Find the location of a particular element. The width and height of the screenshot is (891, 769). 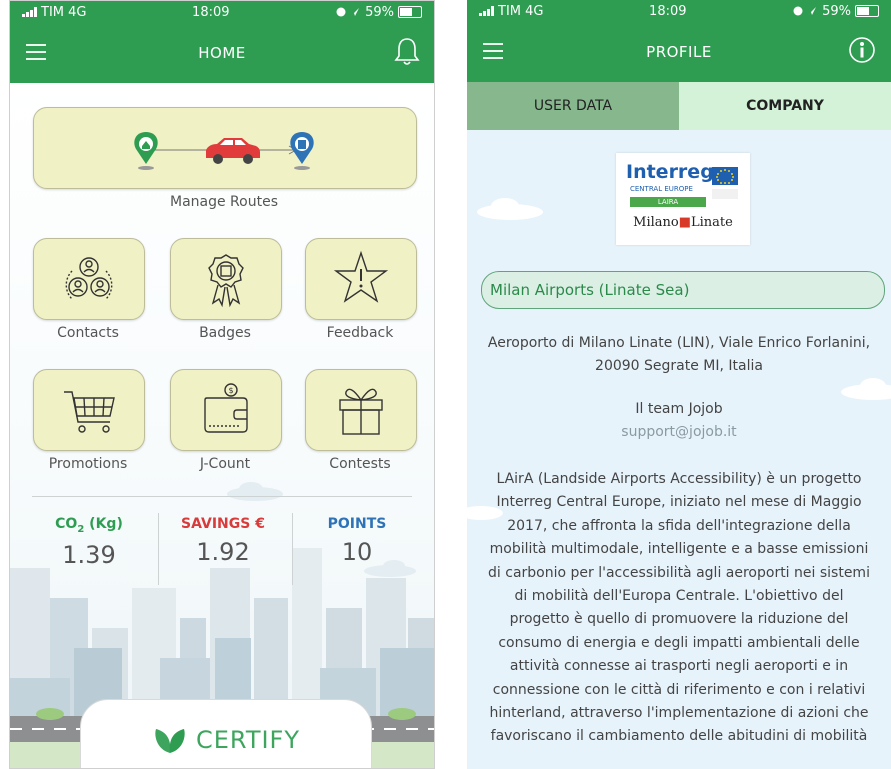

feedback-button is located at coordinates (361, 279).